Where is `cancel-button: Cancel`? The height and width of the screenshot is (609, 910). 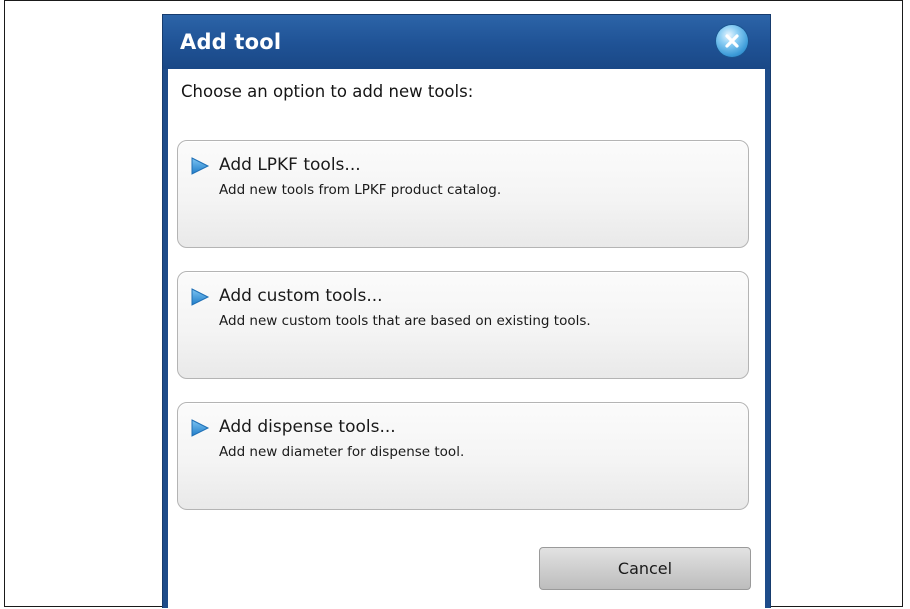
cancel-button: Cancel is located at coordinates (645, 568).